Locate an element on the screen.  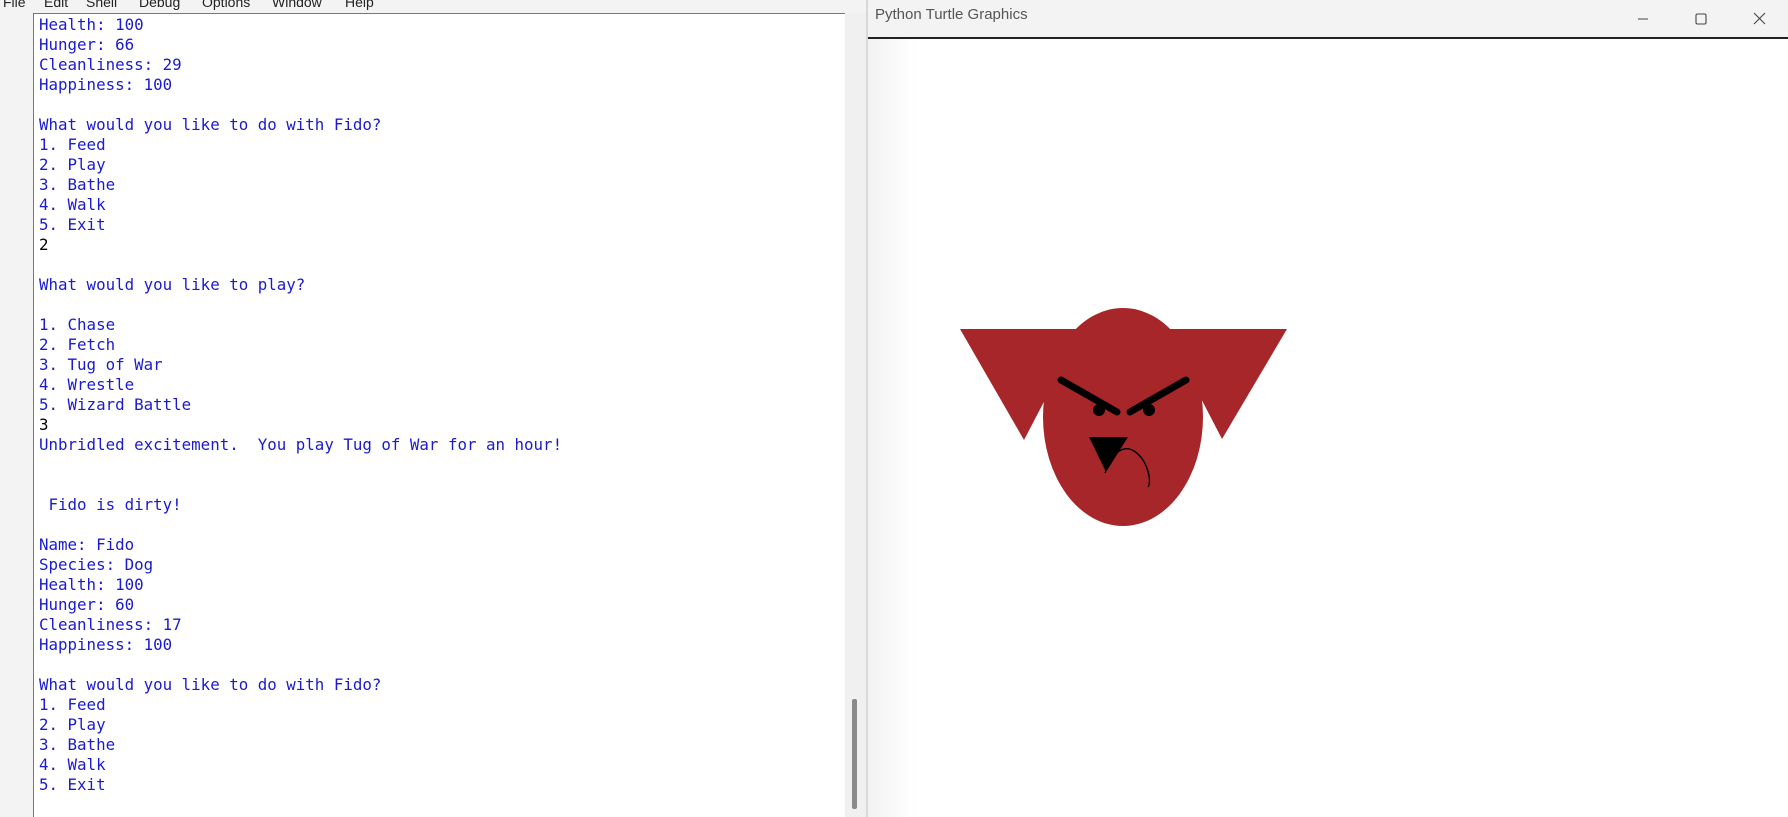
menu-window: Window is located at coordinates (297, 5).